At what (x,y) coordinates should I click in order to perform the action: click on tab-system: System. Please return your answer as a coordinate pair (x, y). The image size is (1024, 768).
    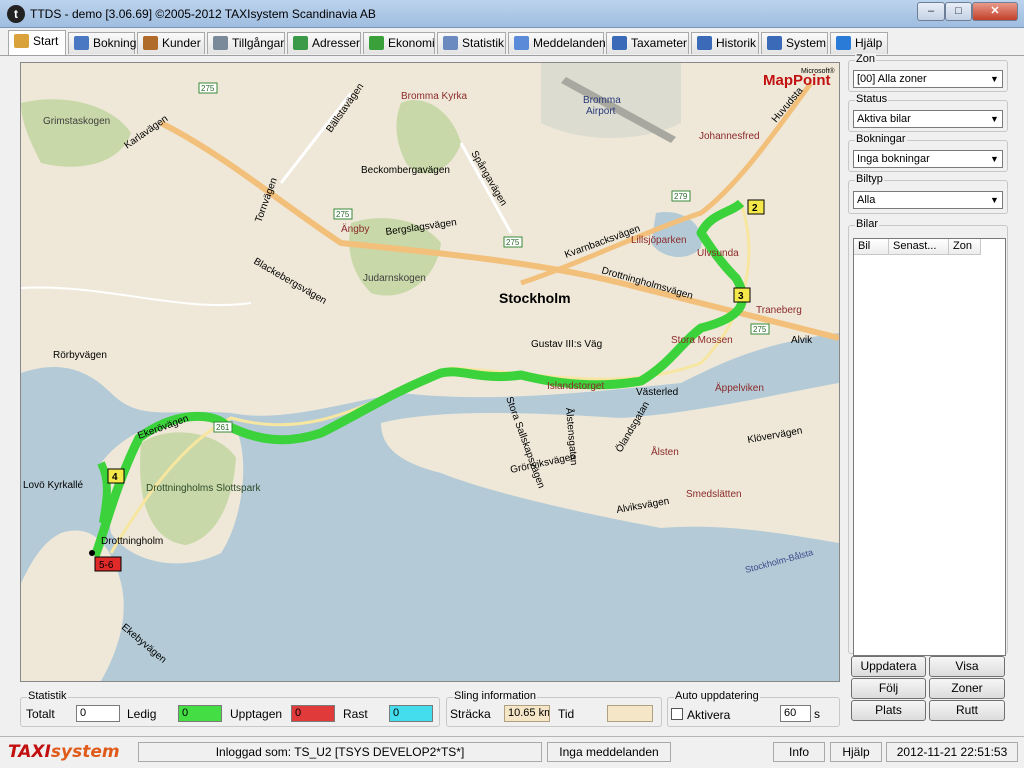
    Looking at the image, I should click on (794, 43).